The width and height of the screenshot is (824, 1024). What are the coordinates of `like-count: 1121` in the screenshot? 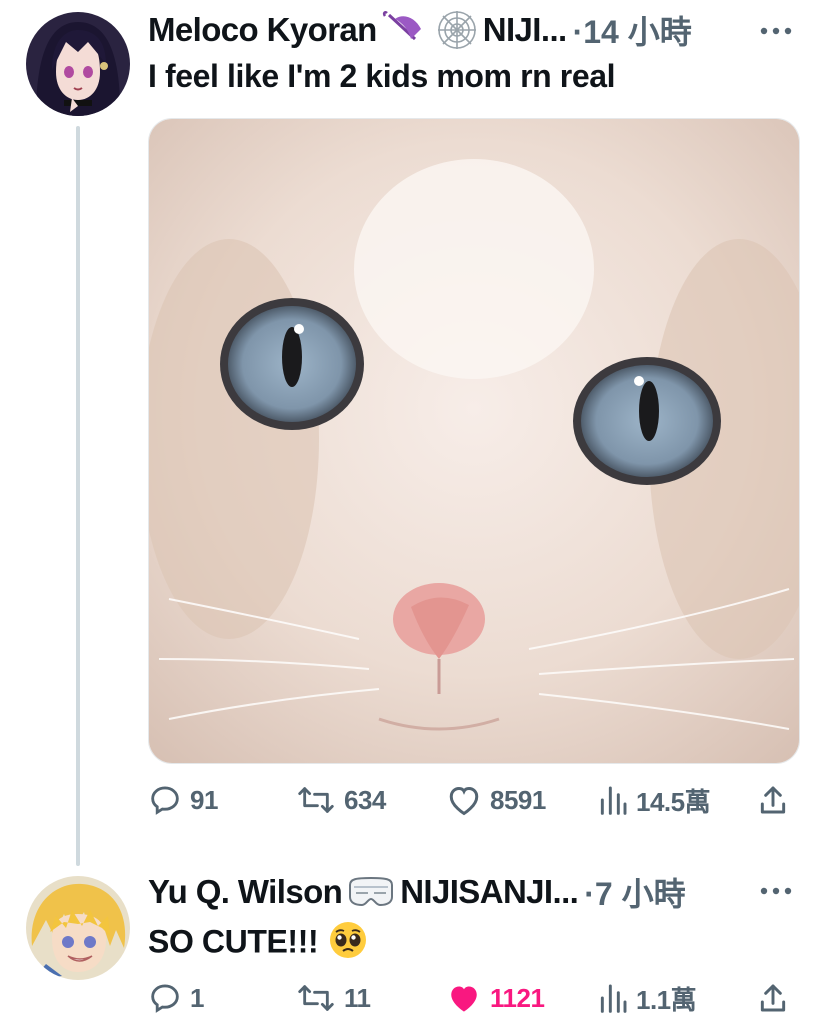 It's located at (517, 997).